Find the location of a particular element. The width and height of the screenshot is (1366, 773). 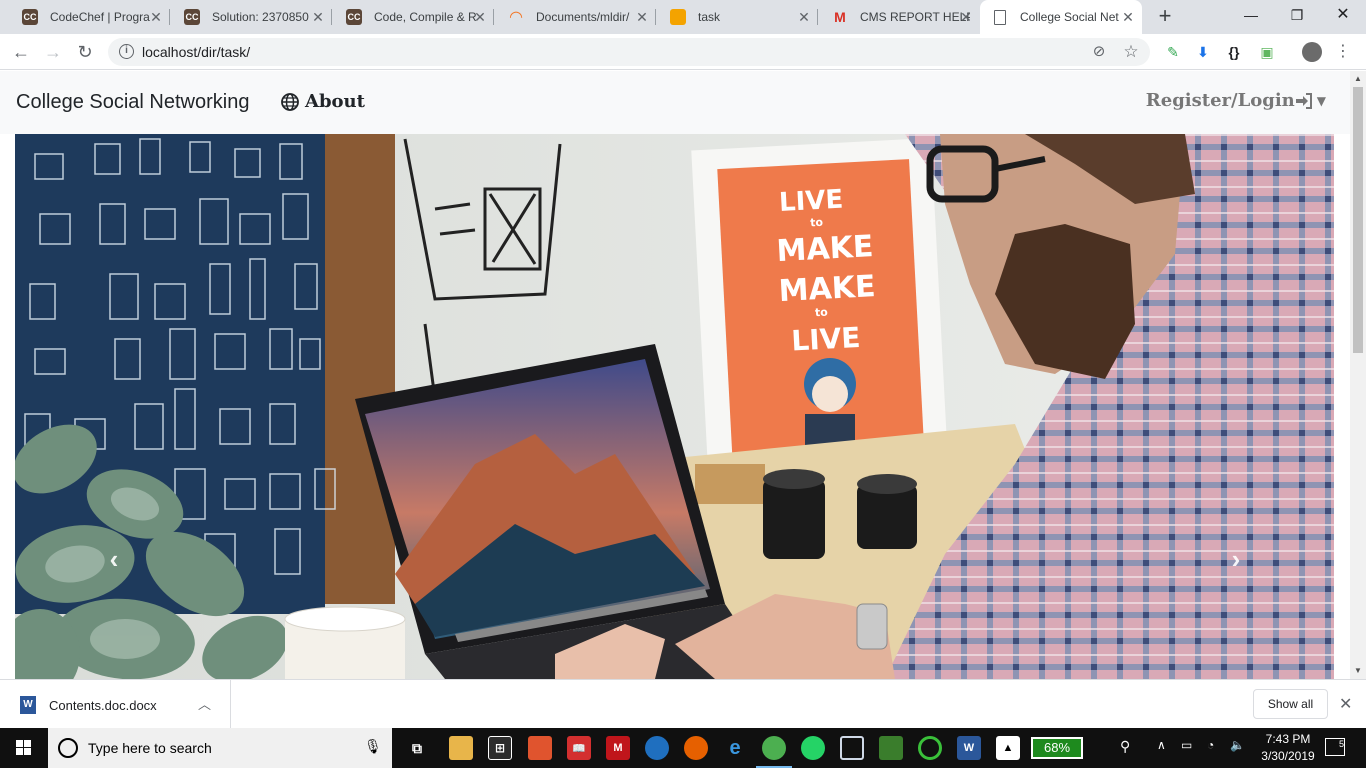

3d-viewer-icon is located at coordinates (852, 748).